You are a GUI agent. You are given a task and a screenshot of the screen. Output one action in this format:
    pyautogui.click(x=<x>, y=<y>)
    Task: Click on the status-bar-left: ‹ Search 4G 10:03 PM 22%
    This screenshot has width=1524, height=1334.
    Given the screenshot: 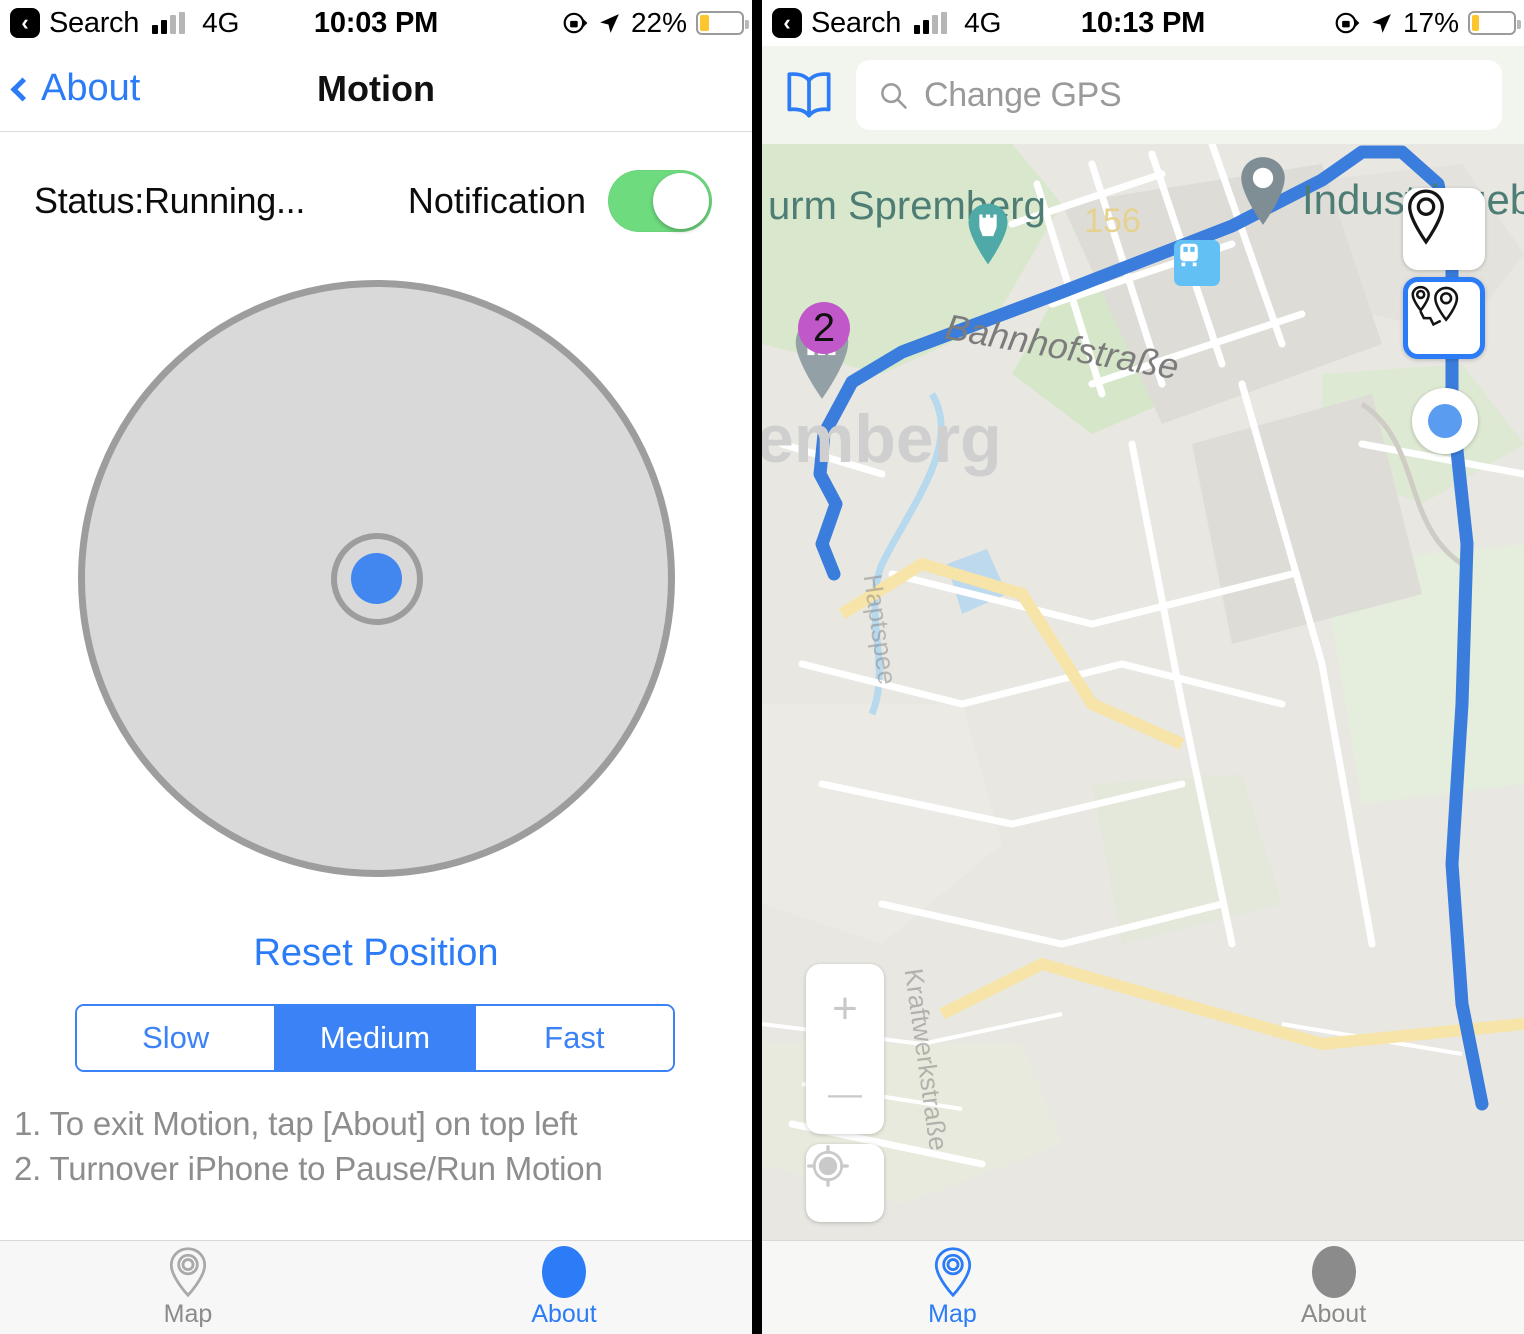 What is the action you would take?
    pyautogui.click(x=376, y=23)
    